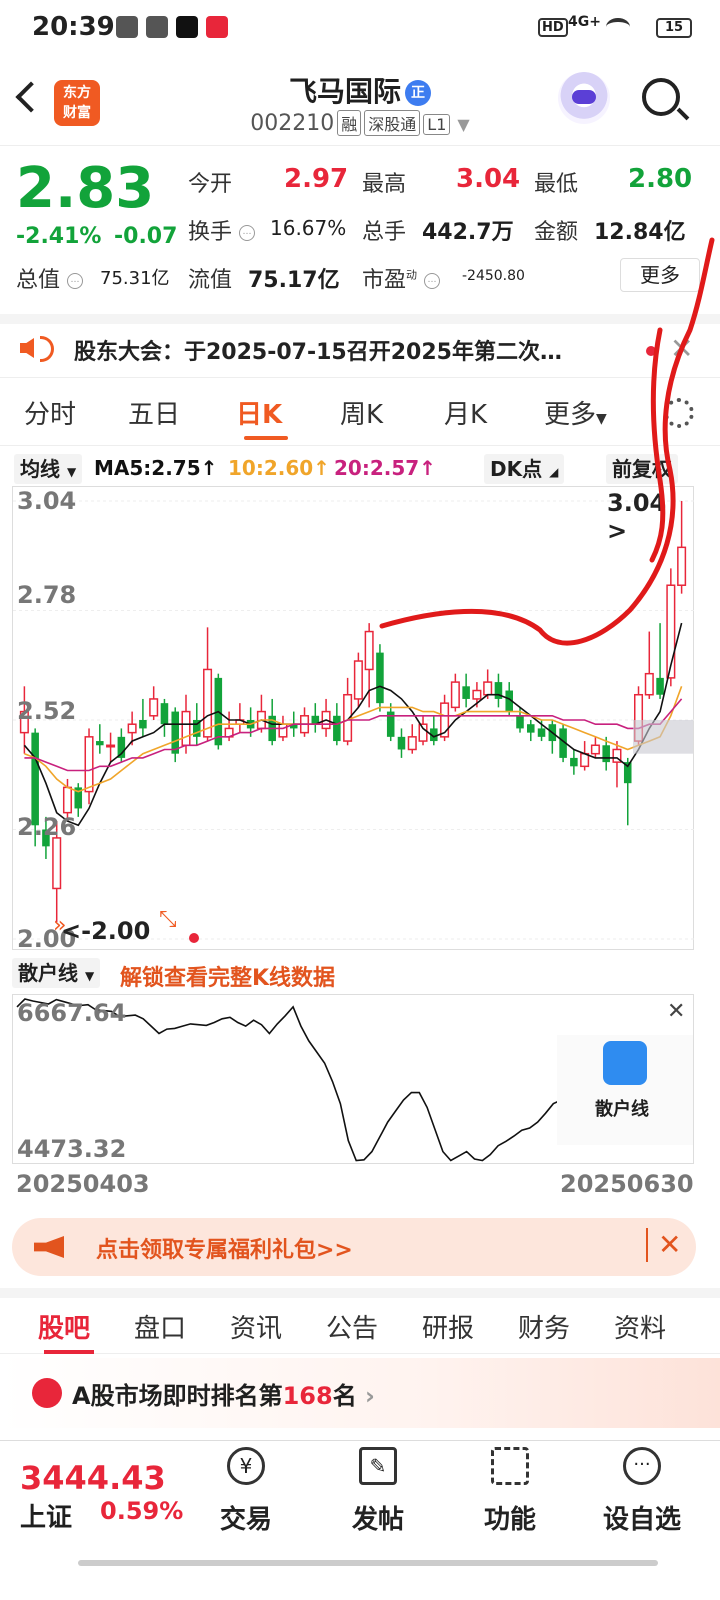 Image resolution: width=720 pixels, height=1600 pixels. I want to click on annotation-overlay, so click(547, 441).